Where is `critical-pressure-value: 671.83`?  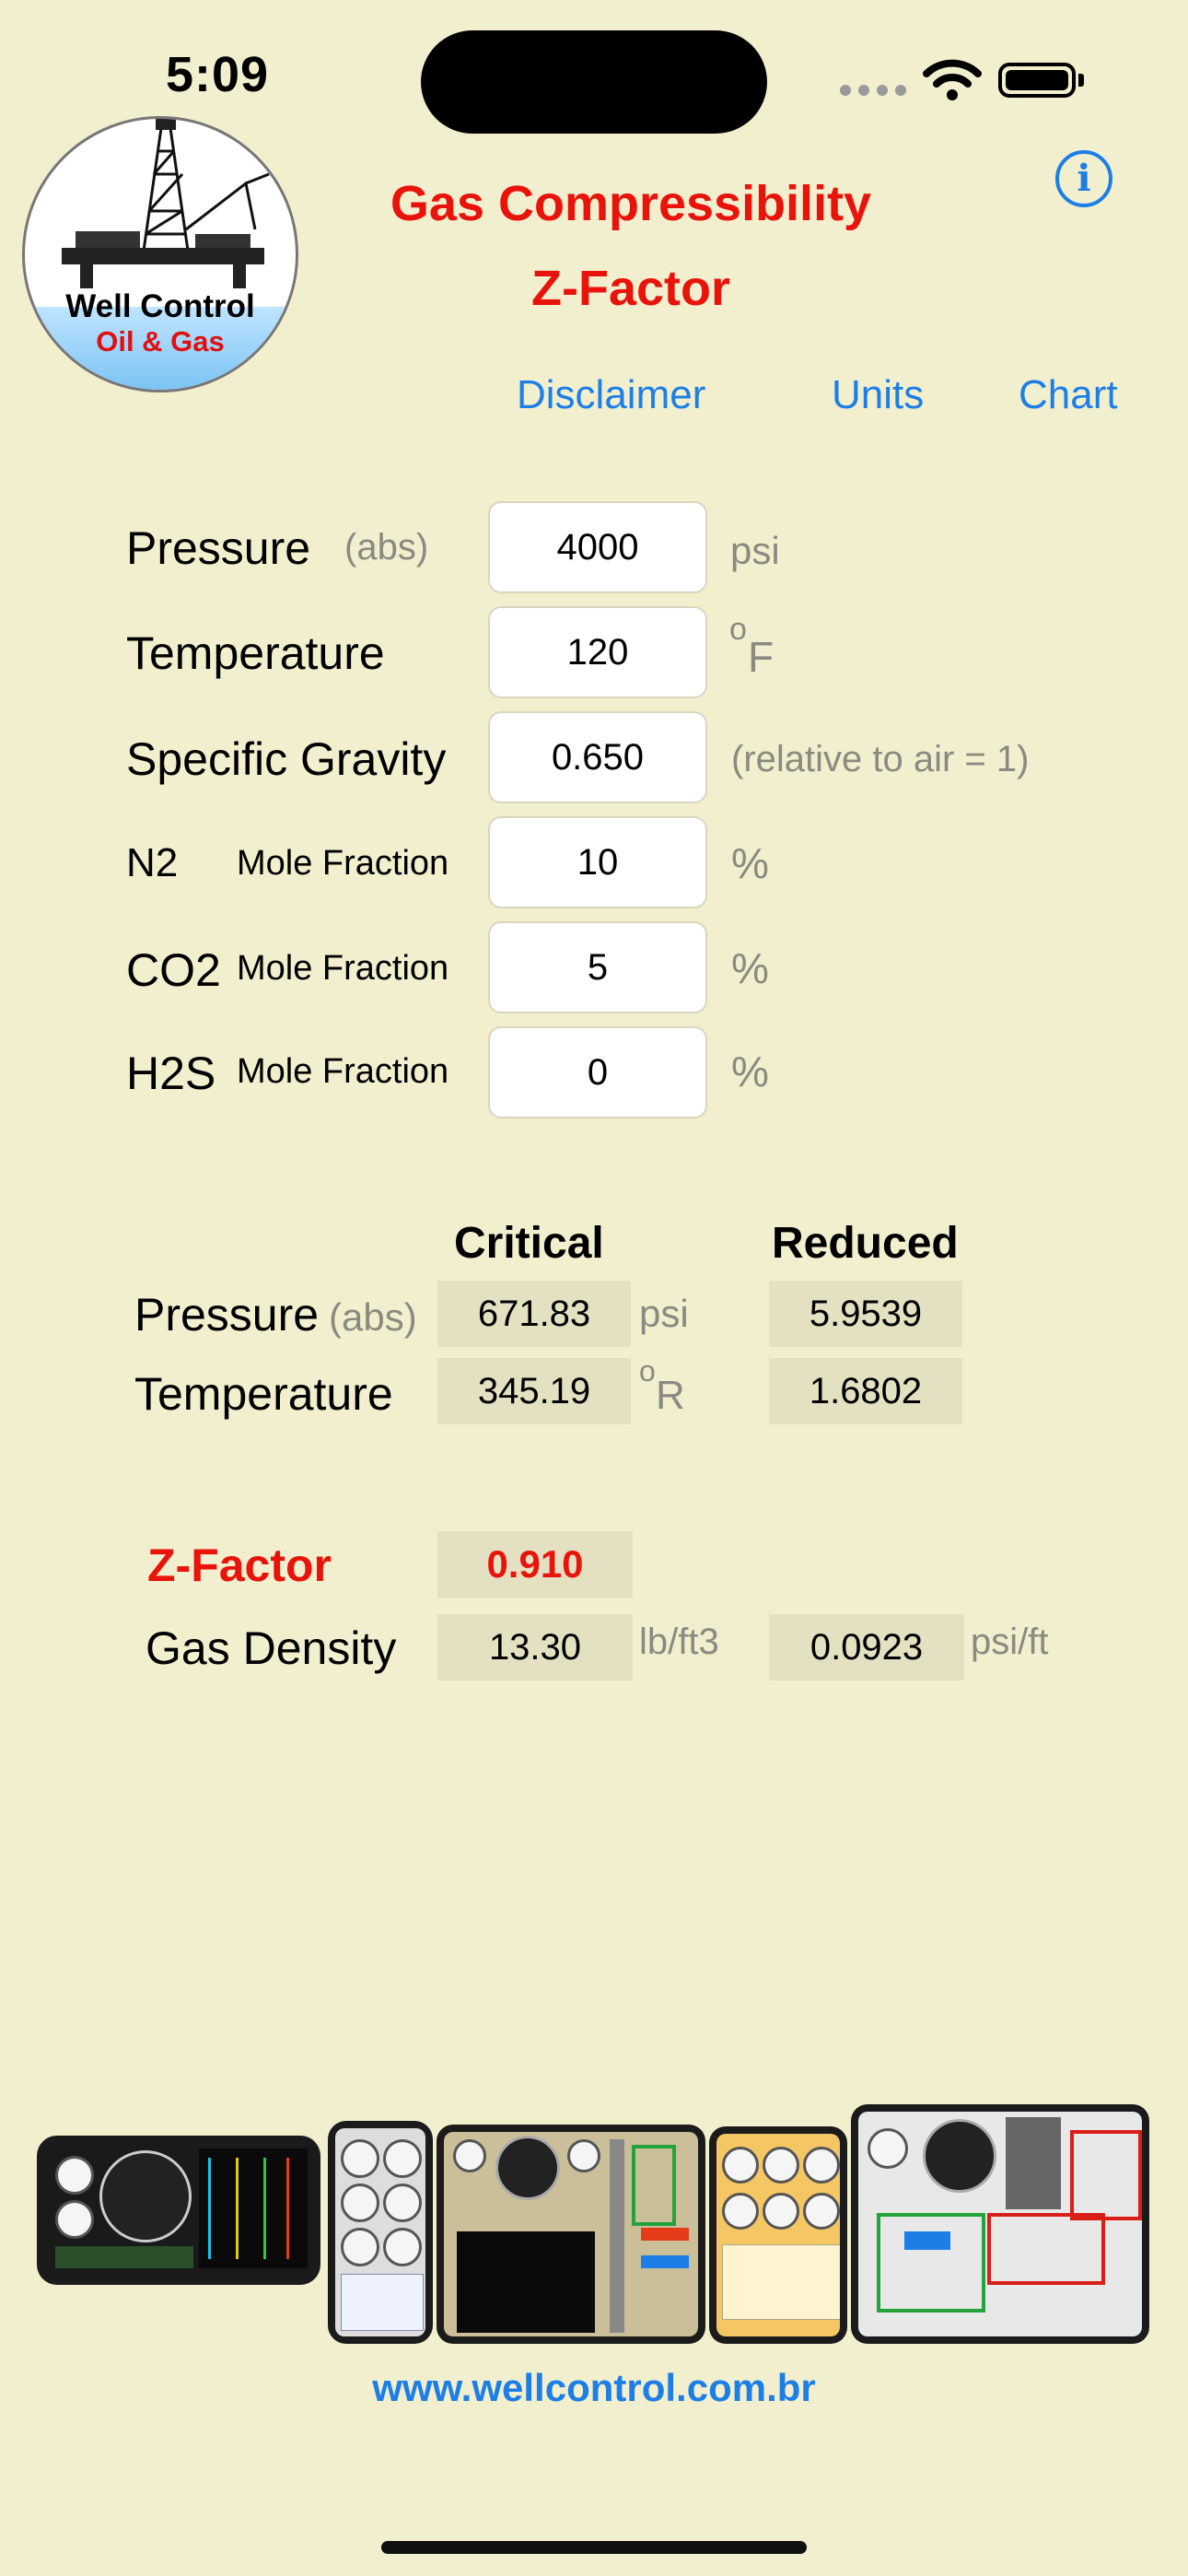
critical-pressure-value: 671.83 is located at coordinates (534, 1314).